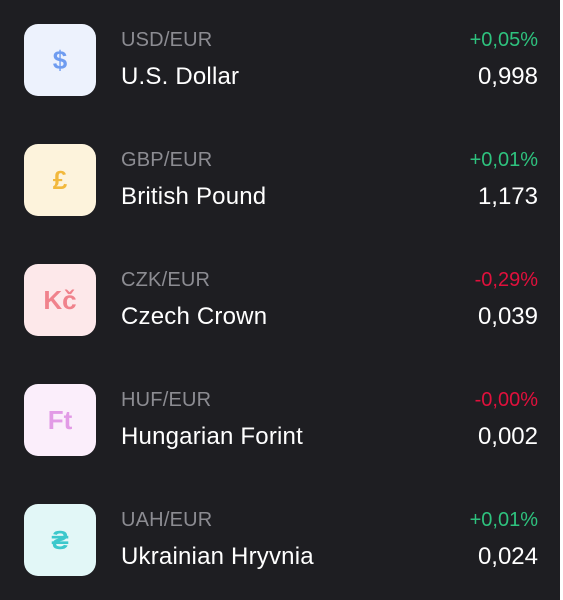 This screenshot has height=600, width=563. Describe the element at coordinates (180, 76) in the screenshot. I see `currency-name: U.S. Dollar` at that location.